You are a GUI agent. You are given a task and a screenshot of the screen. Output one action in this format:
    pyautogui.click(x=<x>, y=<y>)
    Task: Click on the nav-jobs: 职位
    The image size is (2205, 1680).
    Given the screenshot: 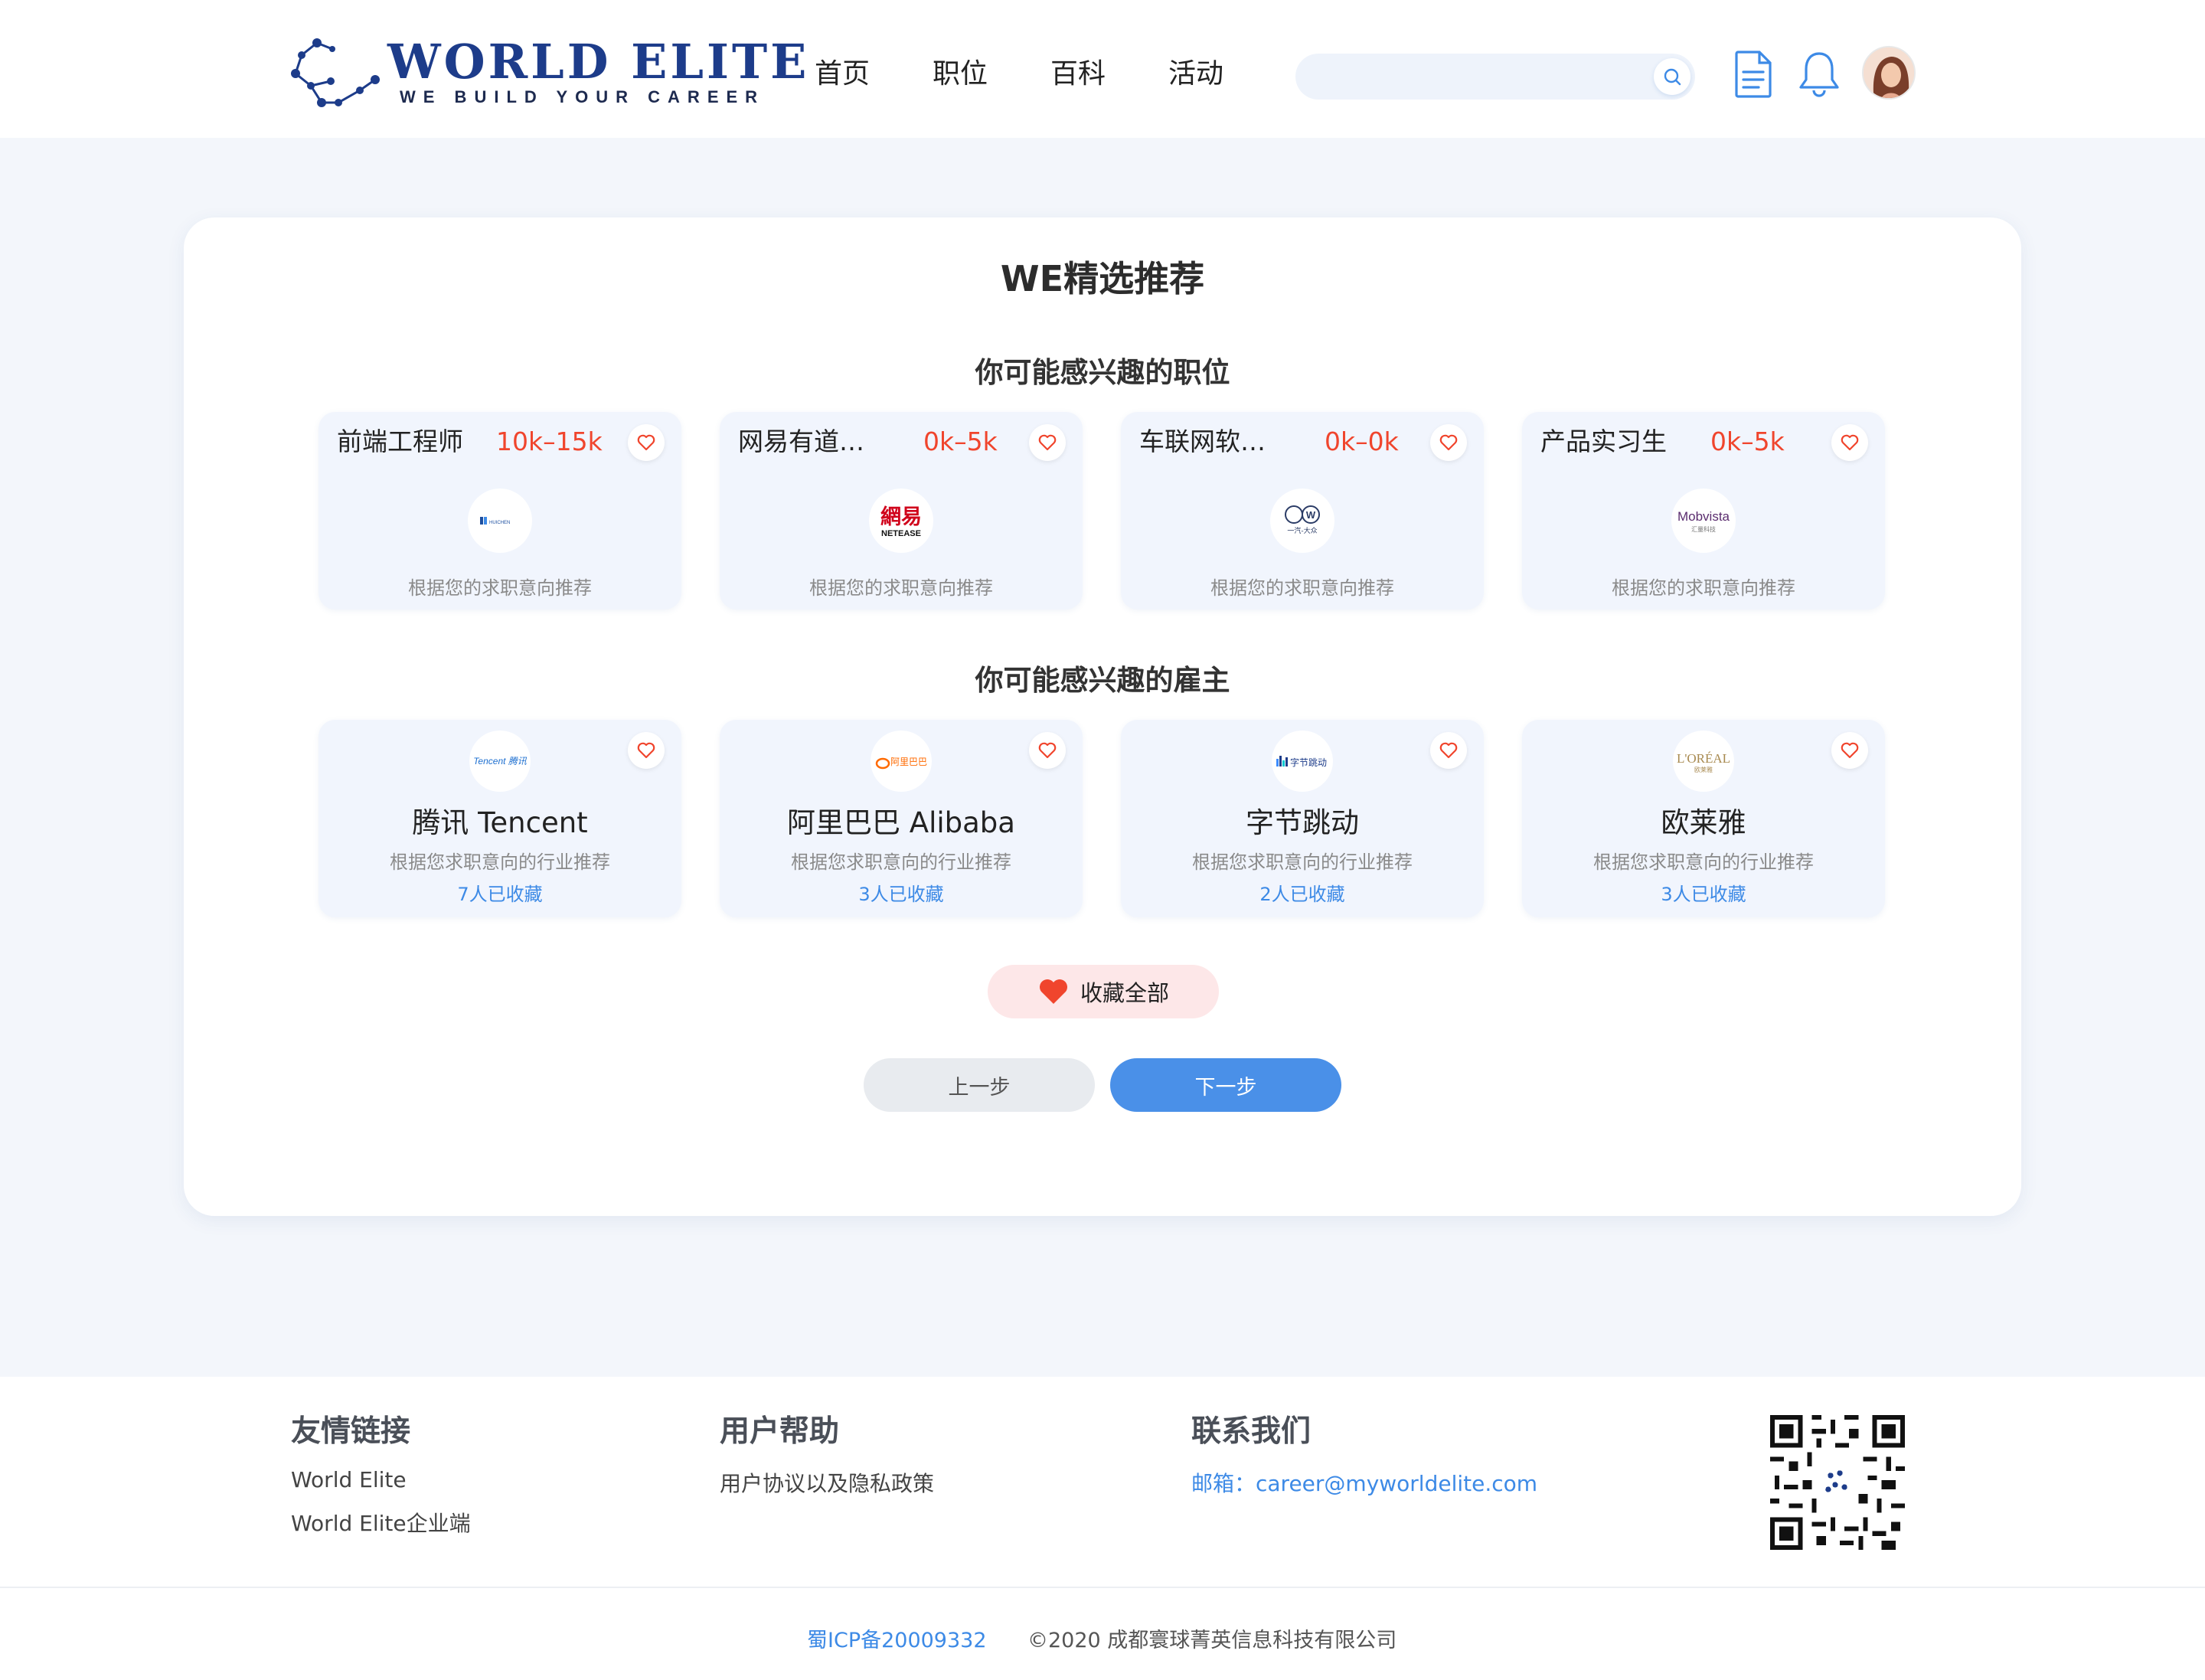 What is the action you would take?
    pyautogui.click(x=960, y=74)
    